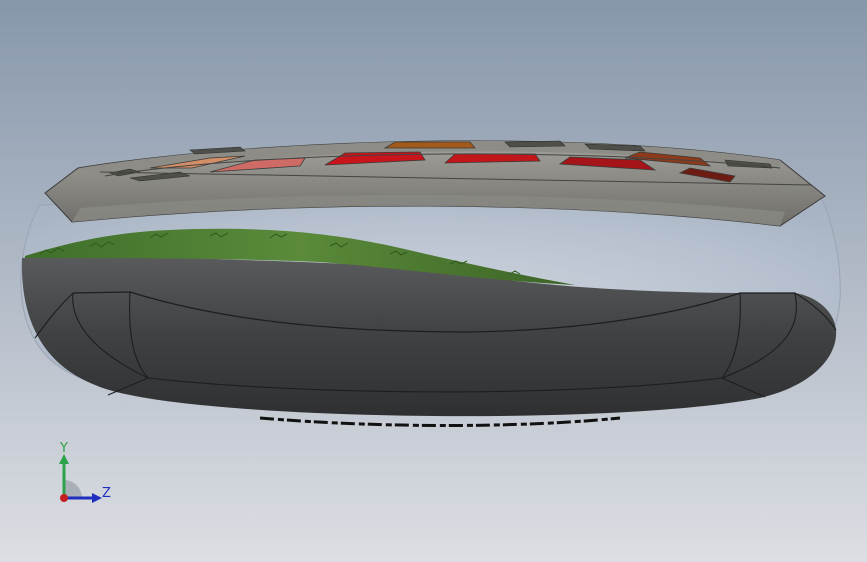  I want to click on triad-z-label: Z, so click(106, 493).